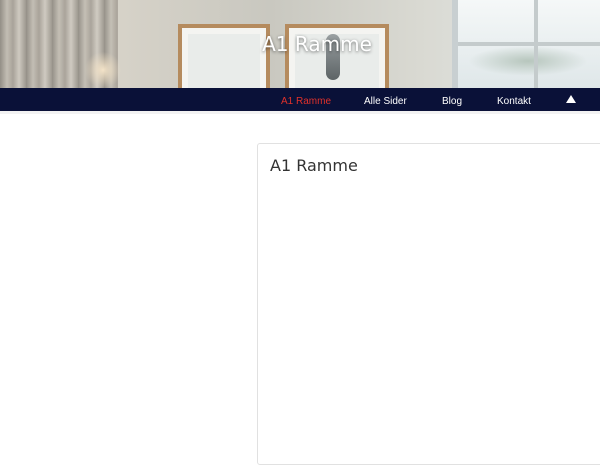  Describe the element at coordinates (103, 70) in the screenshot. I see `lamp-glow` at that location.